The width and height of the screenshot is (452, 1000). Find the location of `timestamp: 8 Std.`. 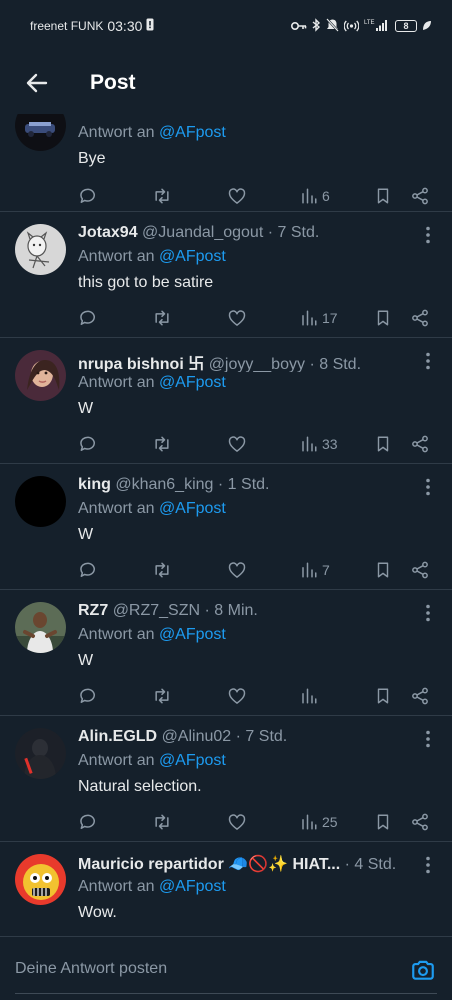

timestamp: 8 Std. is located at coordinates (340, 364).